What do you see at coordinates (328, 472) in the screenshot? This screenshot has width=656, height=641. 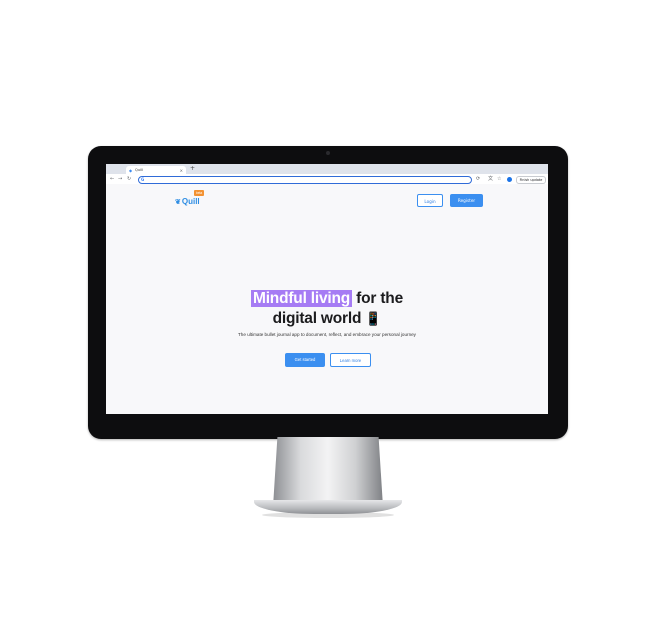 I see `monitor-stand-neck` at bounding box center [328, 472].